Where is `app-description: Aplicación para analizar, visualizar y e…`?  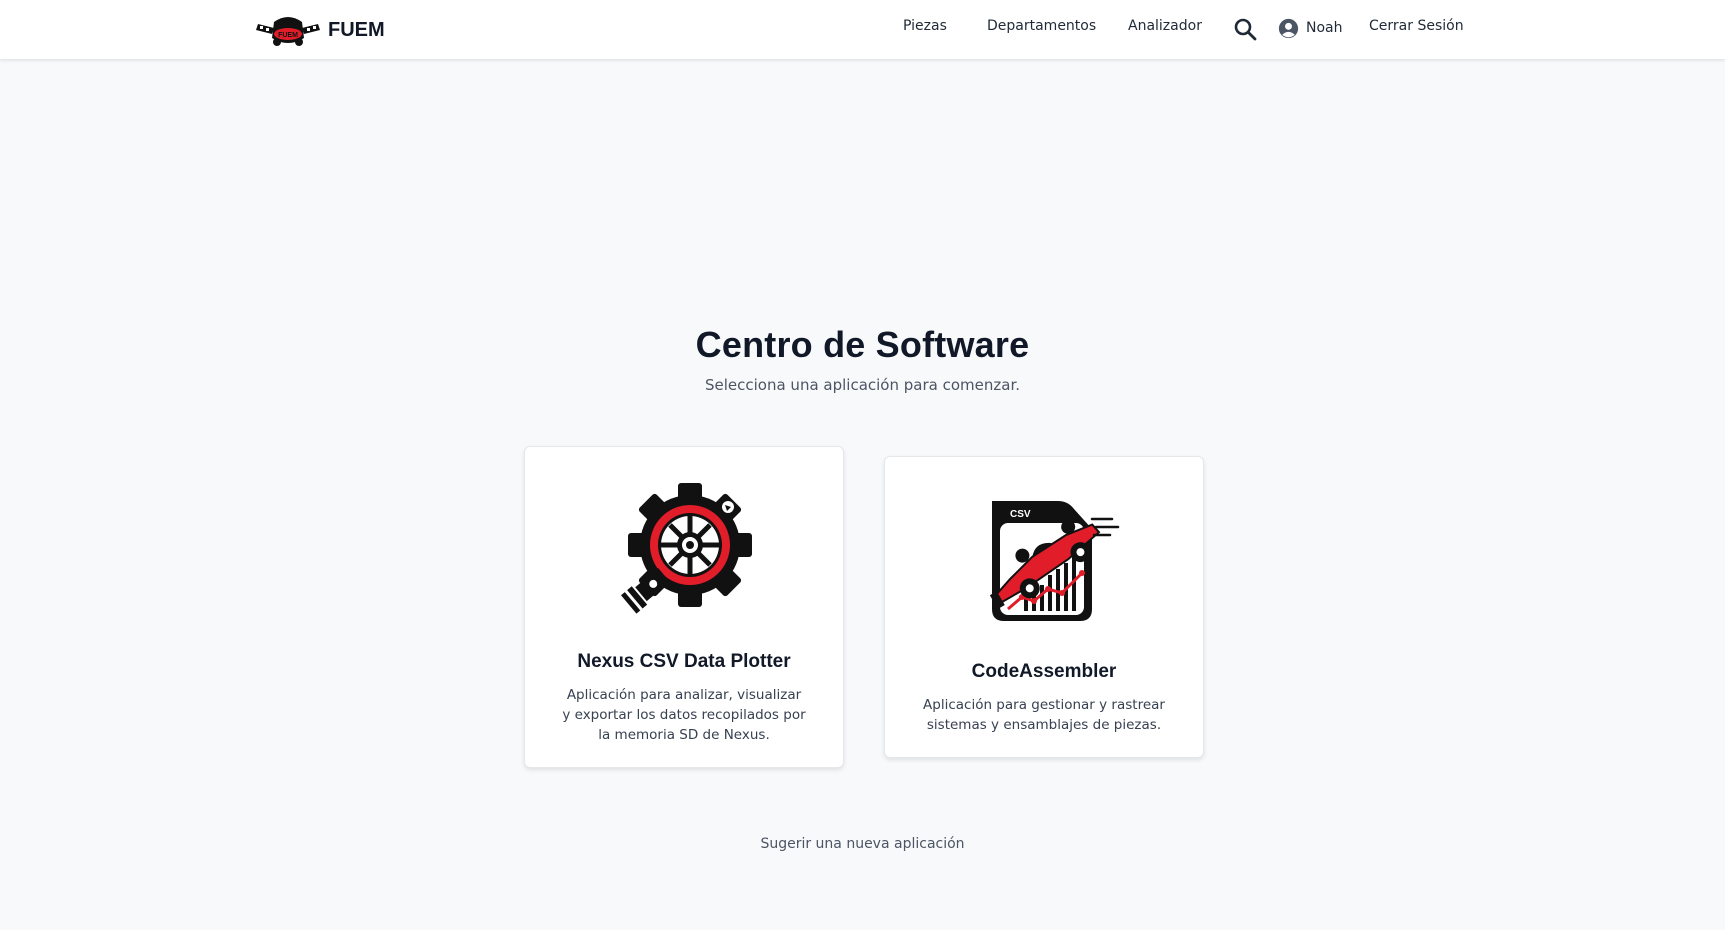 app-description: Aplicación para analizar, visualizar y e… is located at coordinates (684, 715).